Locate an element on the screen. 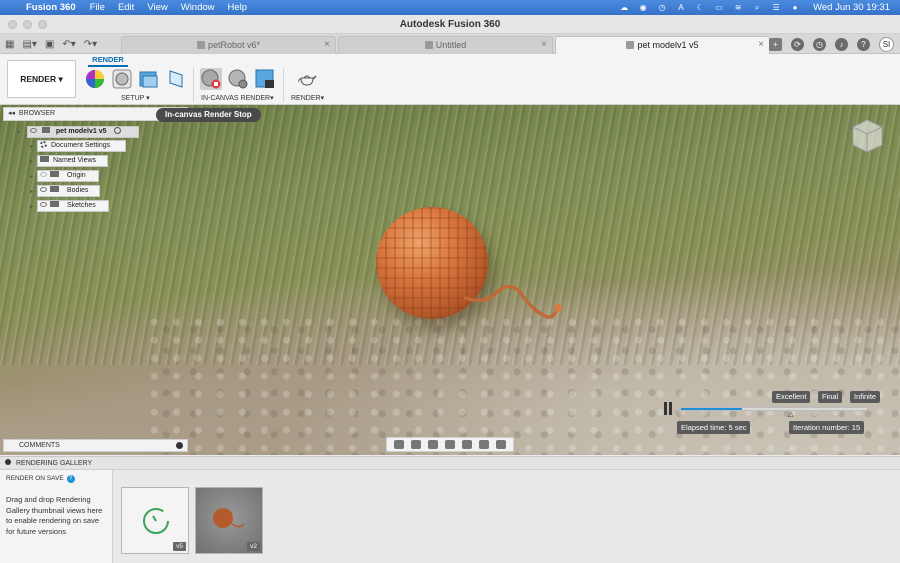  browser-item-named-views: Named Views is located at coordinates (72, 161).